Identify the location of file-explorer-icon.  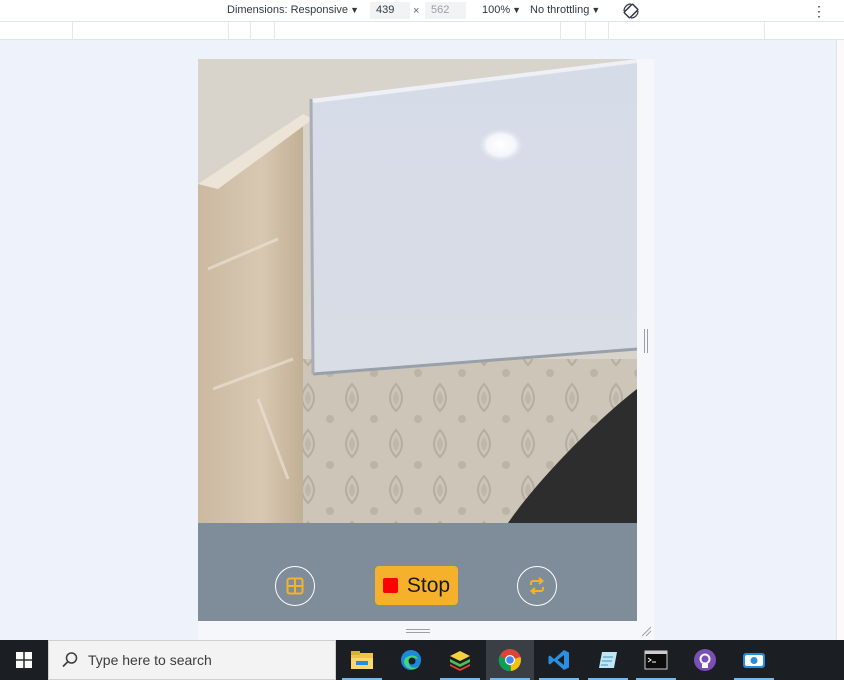
(362, 660).